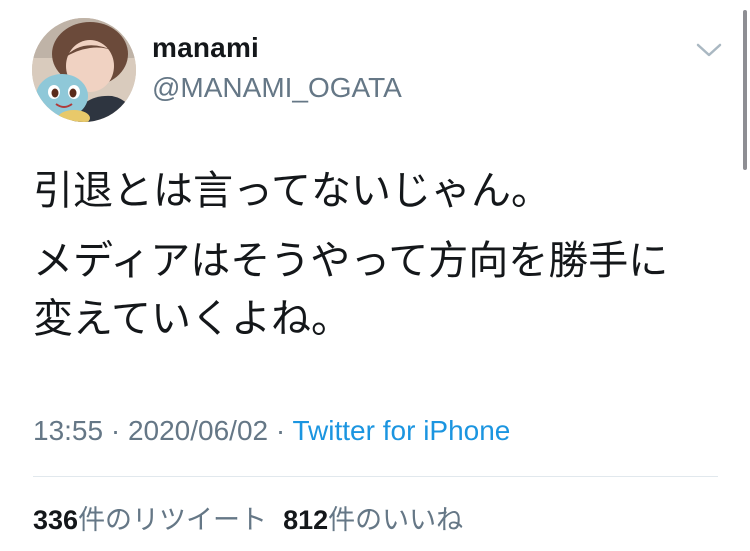  What do you see at coordinates (68, 430) in the screenshot?
I see `tweet-time: 13:55` at bounding box center [68, 430].